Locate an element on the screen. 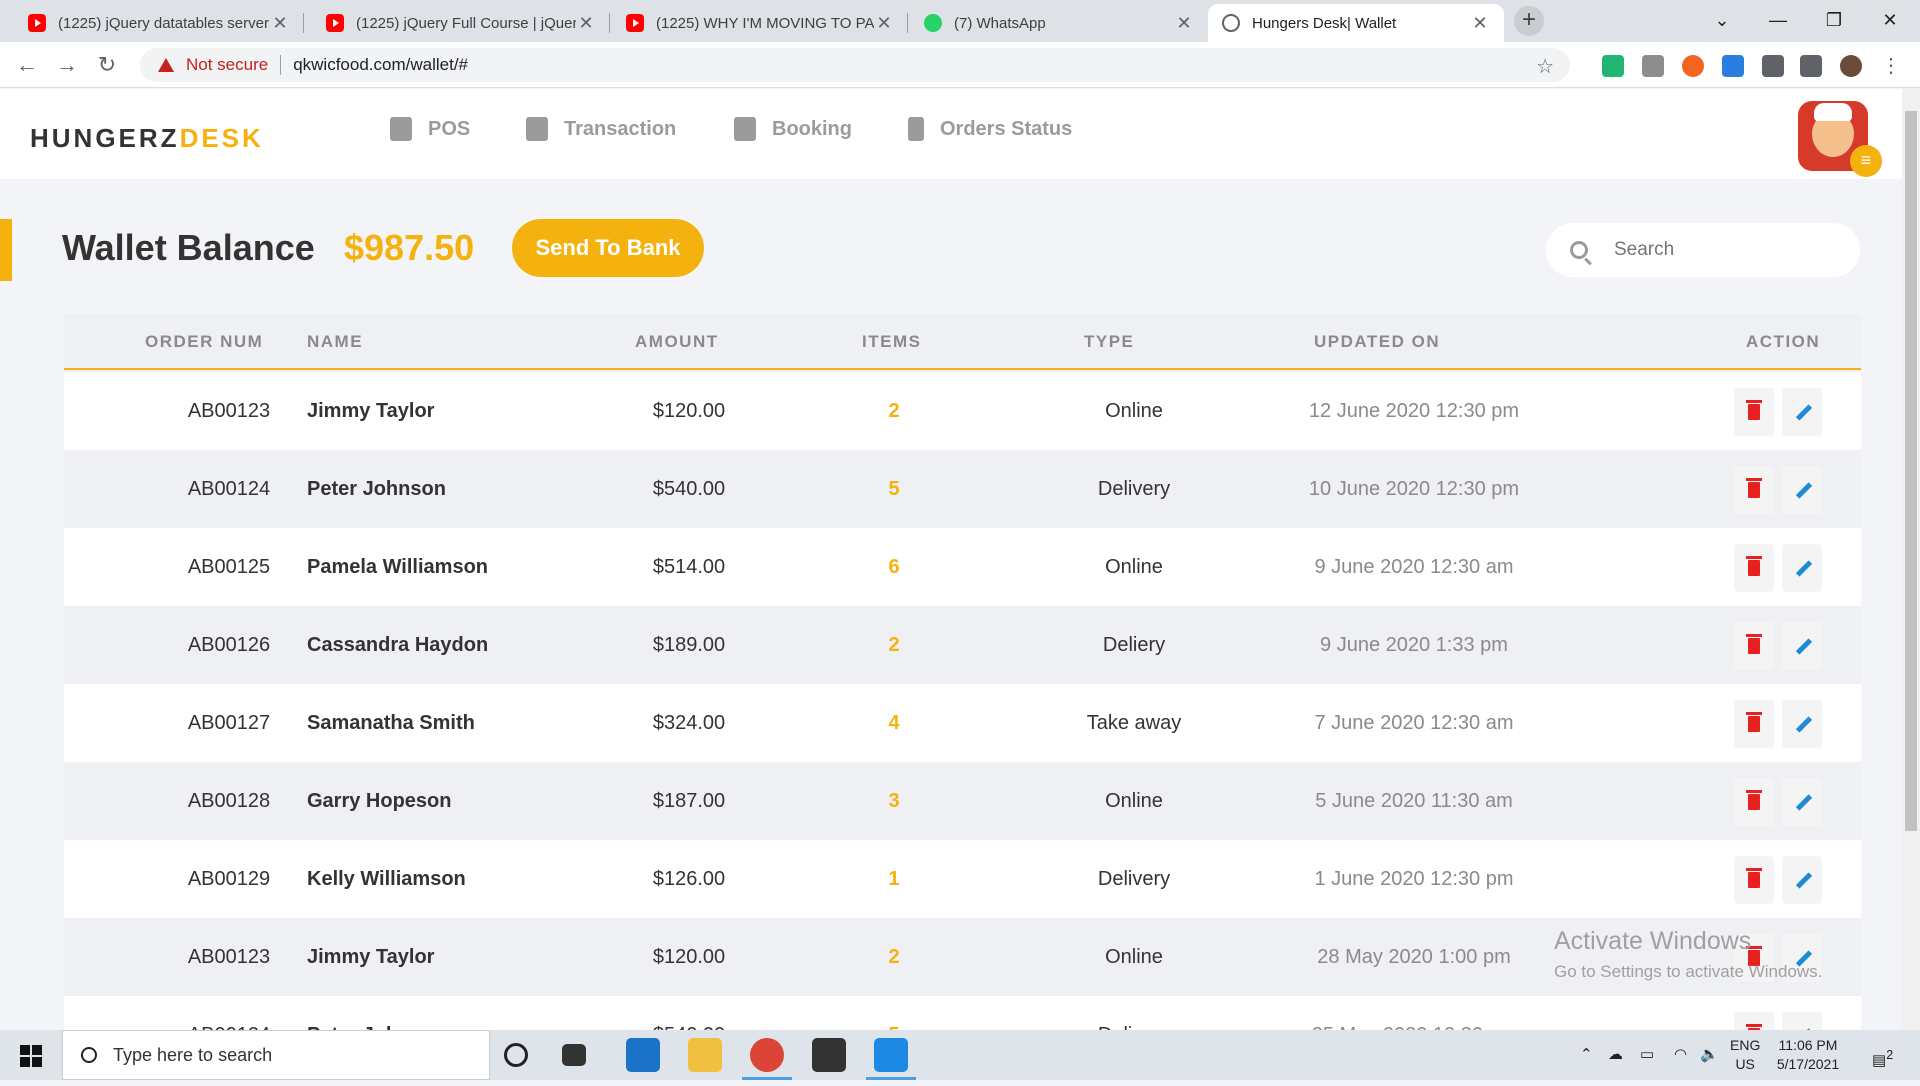 The height and width of the screenshot is (1086, 1920). wifi-icon: ◠ is located at coordinates (1680, 1055).